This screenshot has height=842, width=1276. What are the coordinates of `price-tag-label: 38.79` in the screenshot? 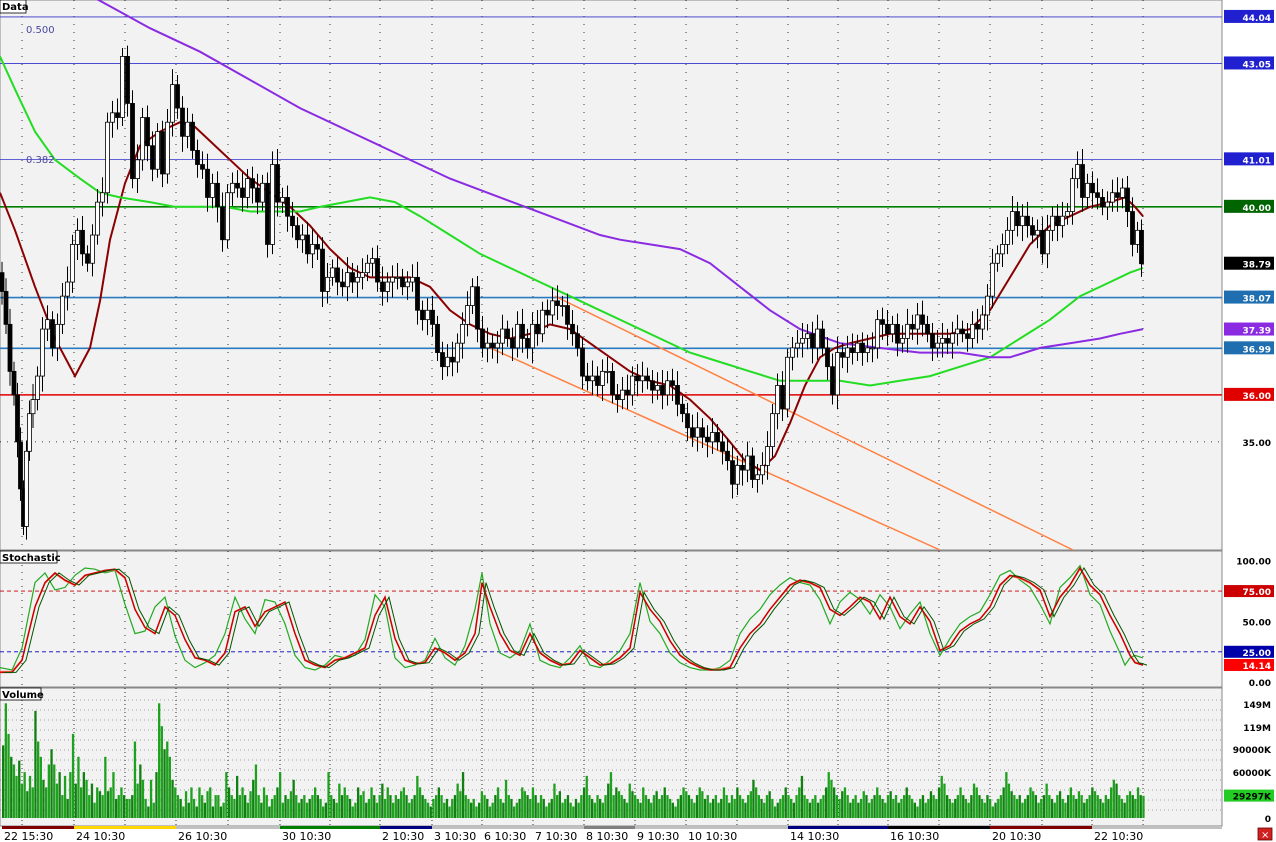 It's located at (1257, 266).